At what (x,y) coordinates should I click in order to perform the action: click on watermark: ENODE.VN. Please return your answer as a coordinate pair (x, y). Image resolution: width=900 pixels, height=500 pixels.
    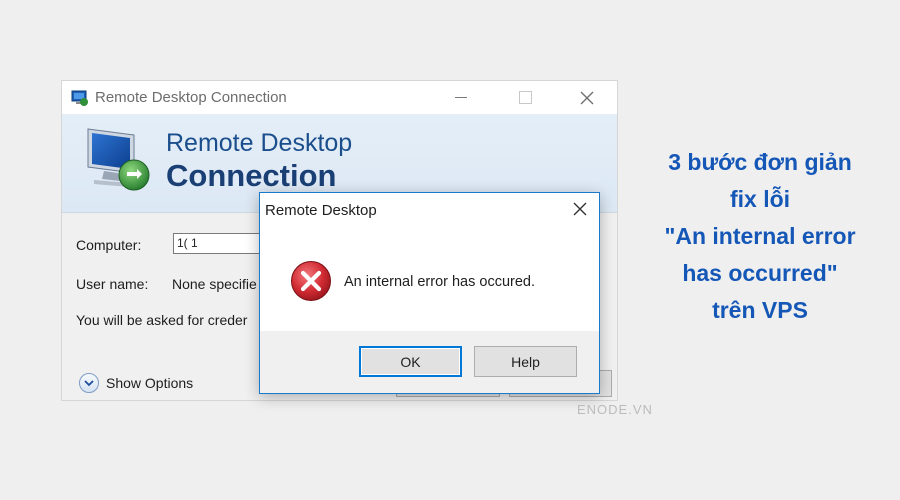
    Looking at the image, I should click on (615, 409).